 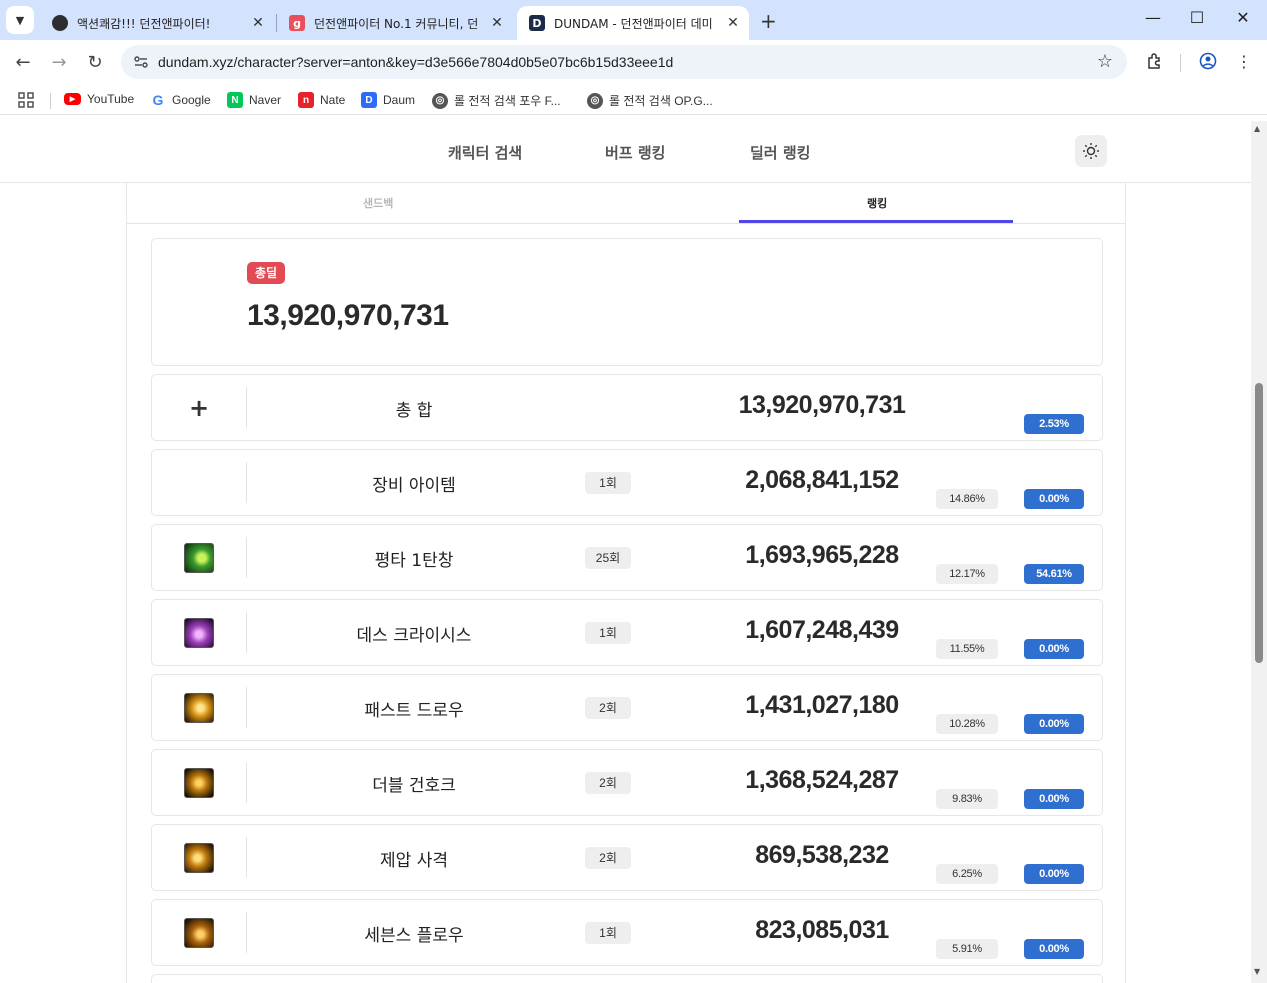 I want to click on google-icon: G, so click(x=158, y=100).